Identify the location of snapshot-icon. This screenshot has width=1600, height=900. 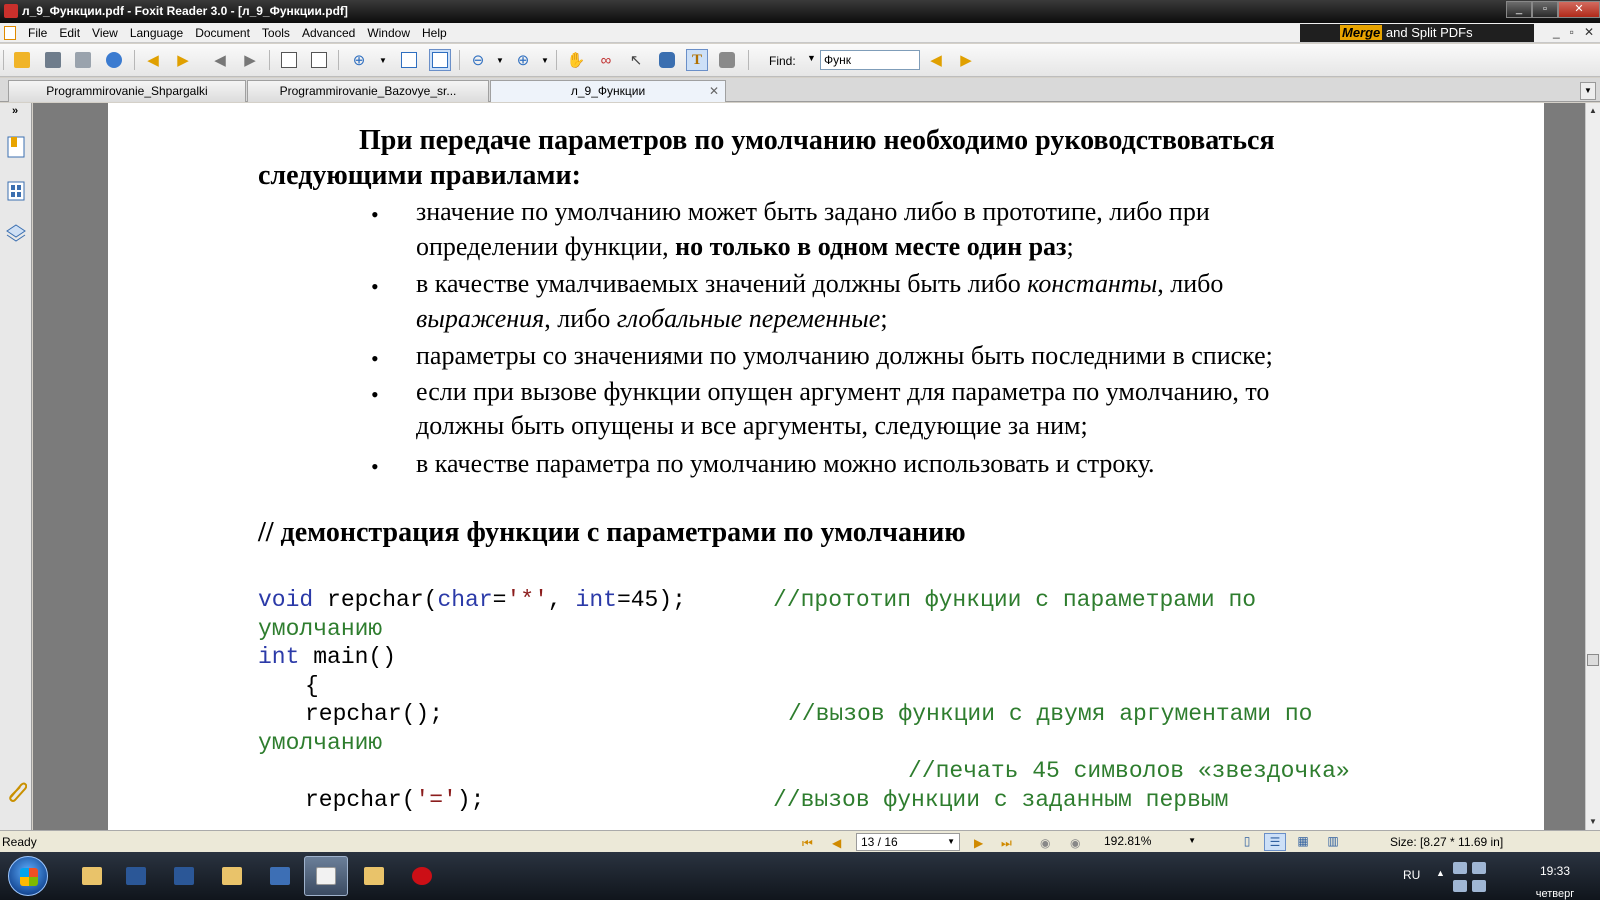
(727, 60).